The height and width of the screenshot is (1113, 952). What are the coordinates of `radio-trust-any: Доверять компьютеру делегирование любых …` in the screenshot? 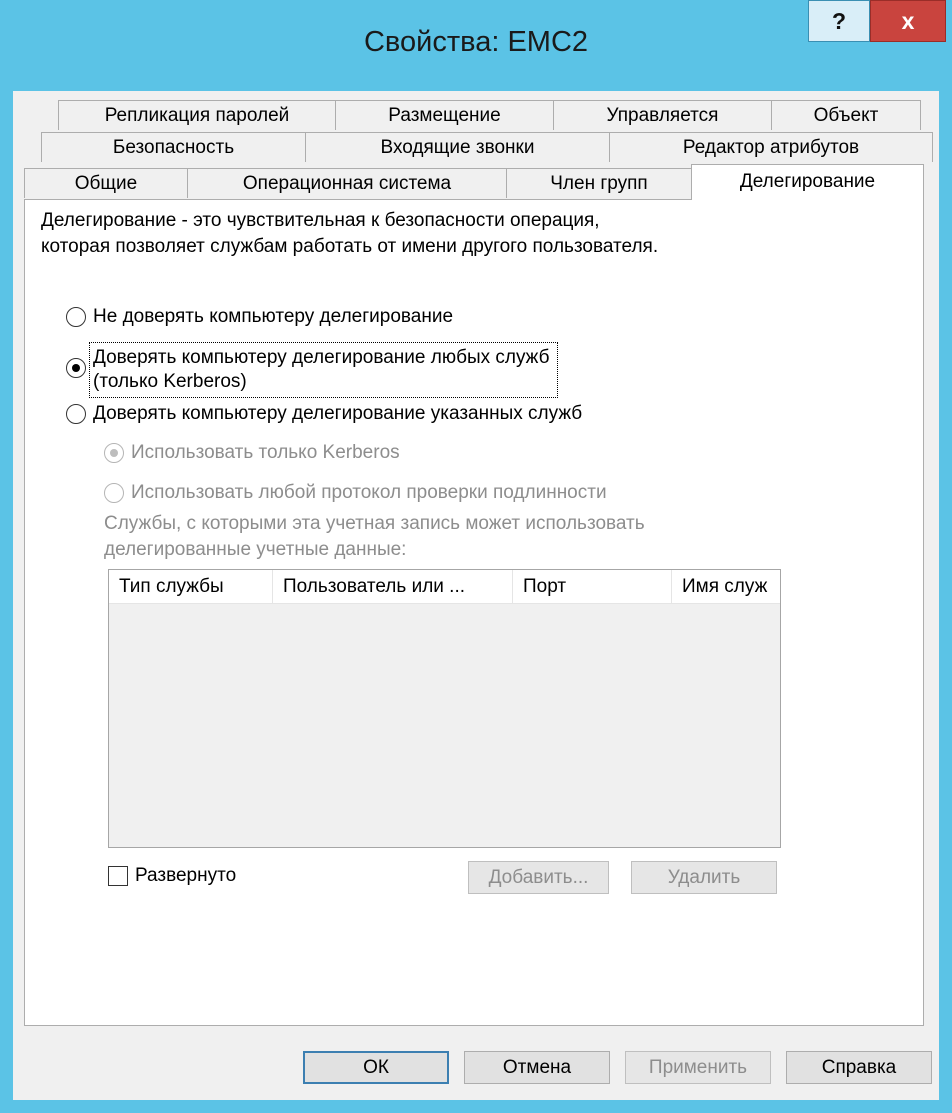 It's located at (312, 370).